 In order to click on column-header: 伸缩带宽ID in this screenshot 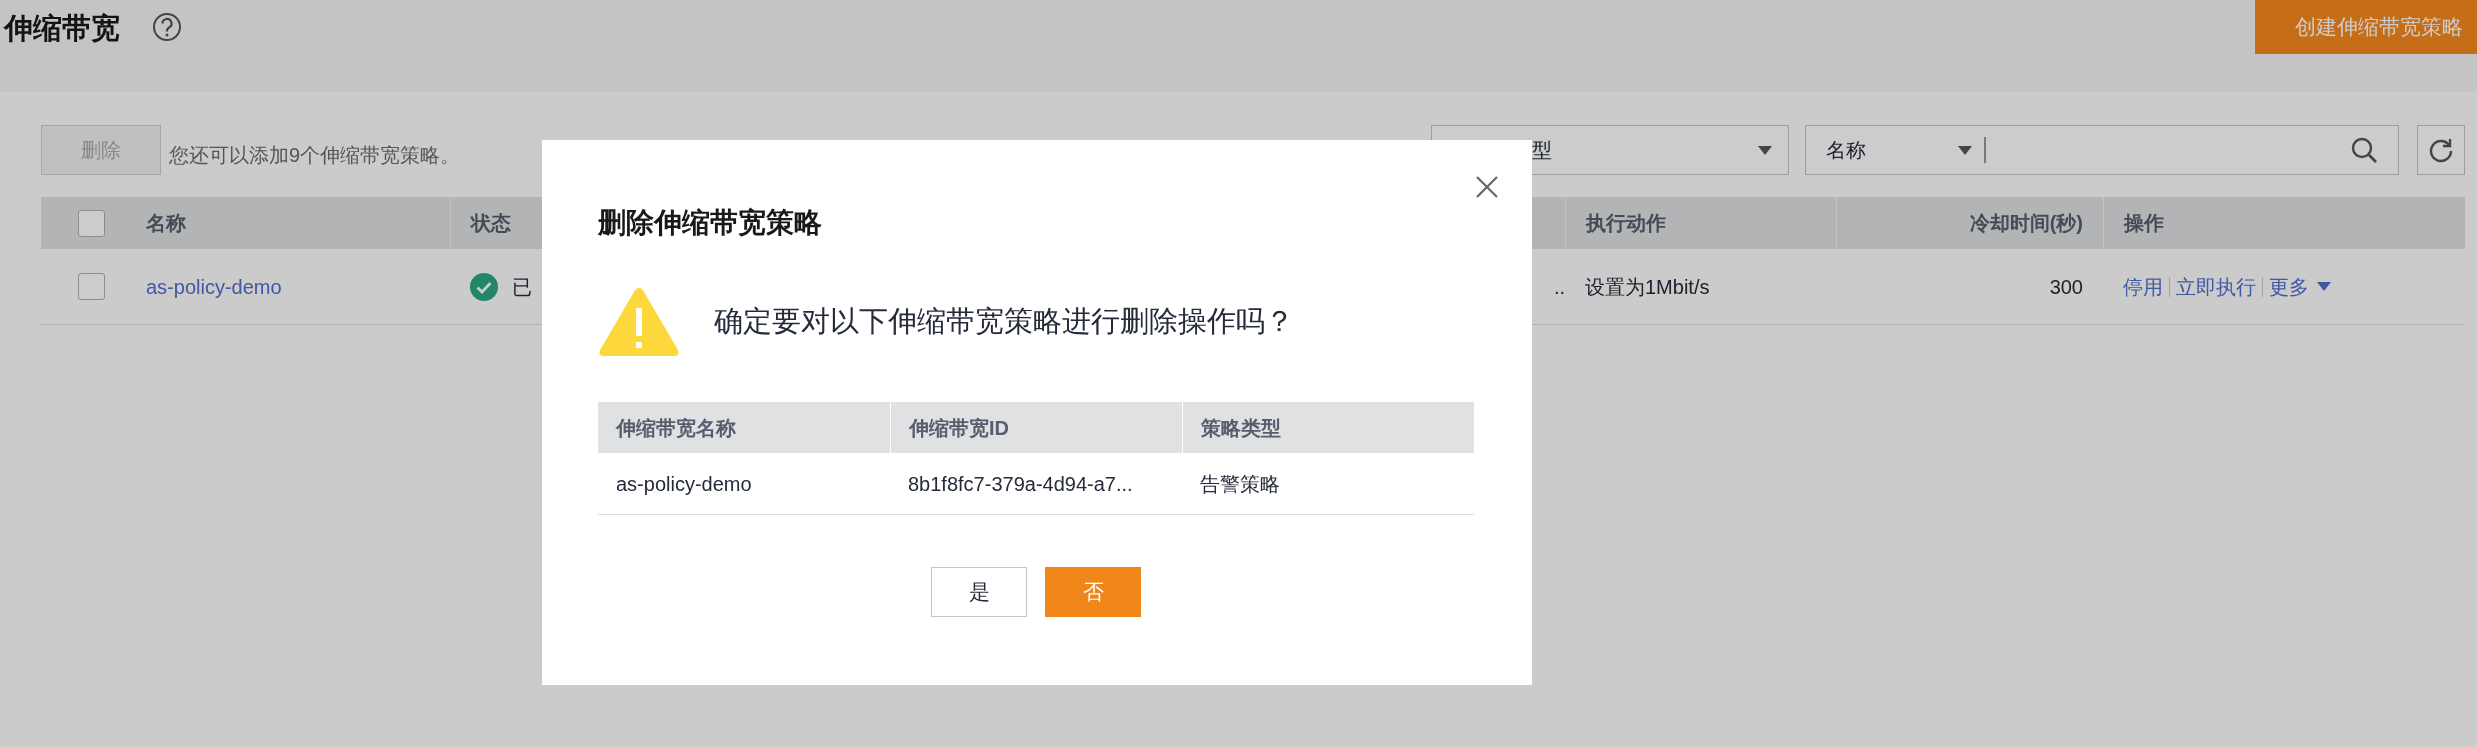, I will do `click(959, 428)`.